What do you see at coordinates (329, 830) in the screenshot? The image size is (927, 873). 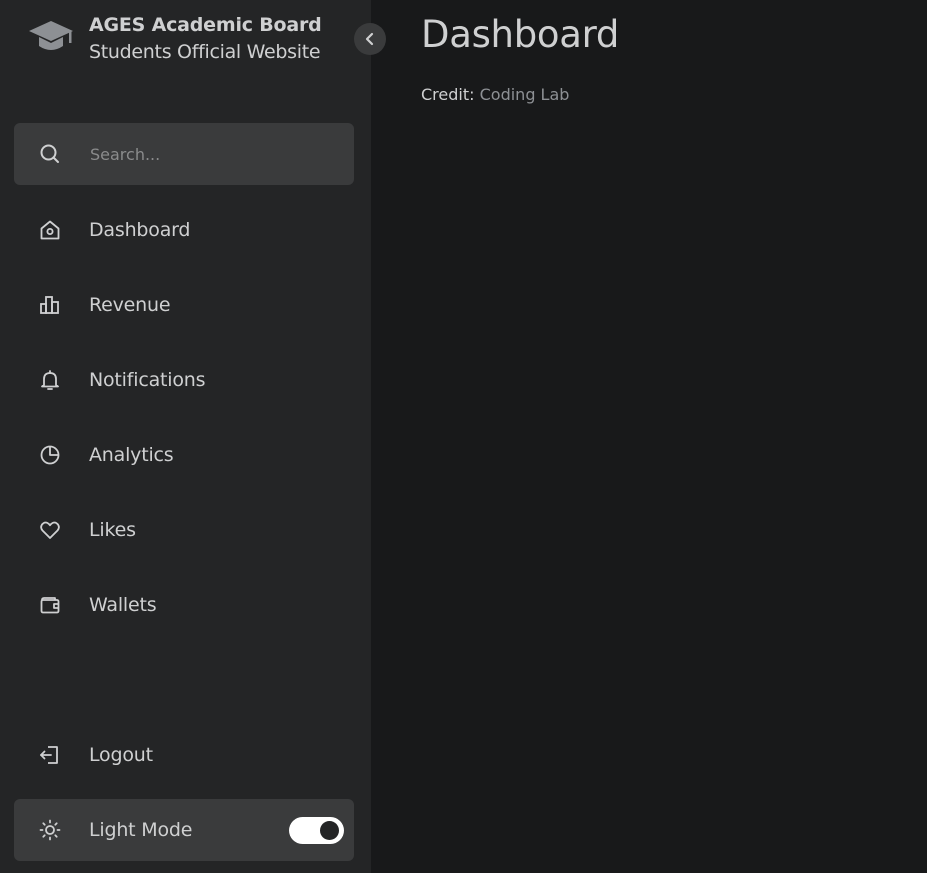 I see `toggle-knob` at bounding box center [329, 830].